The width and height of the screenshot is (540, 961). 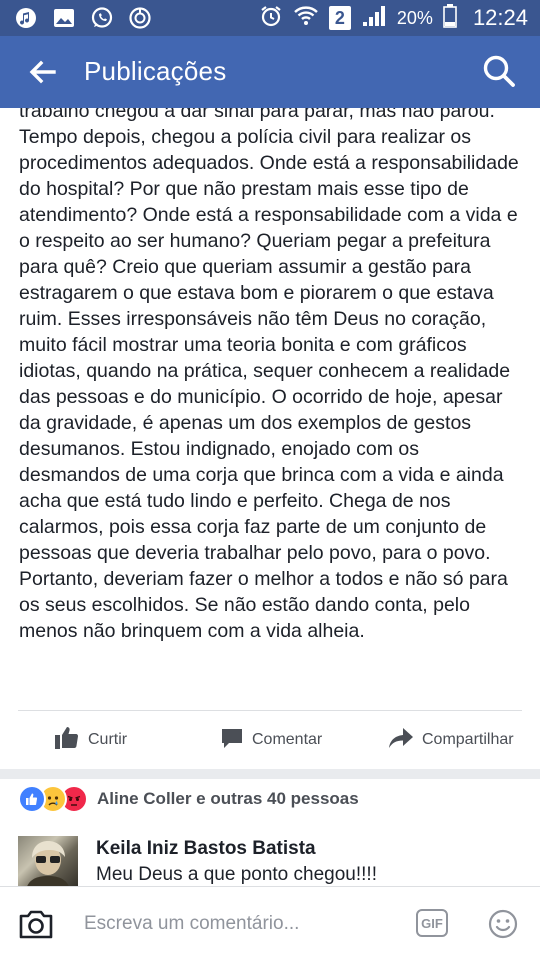 I want to click on comment-author: Keila Iniz Bastos Batista, so click(x=206, y=849).